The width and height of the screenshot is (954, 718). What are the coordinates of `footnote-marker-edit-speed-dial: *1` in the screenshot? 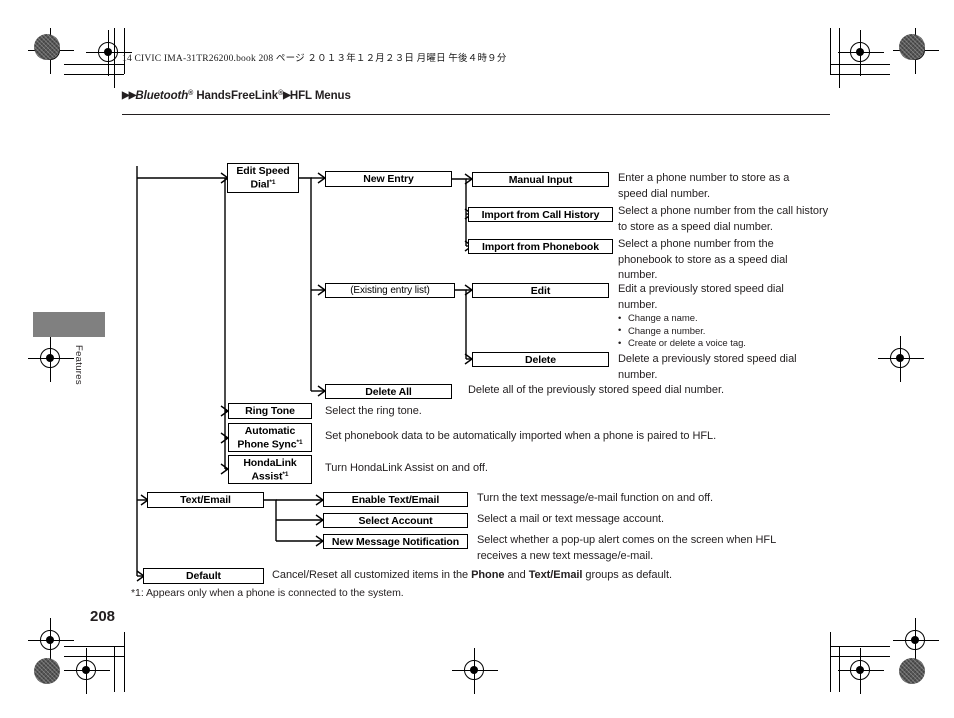 It's located at (272, 183).